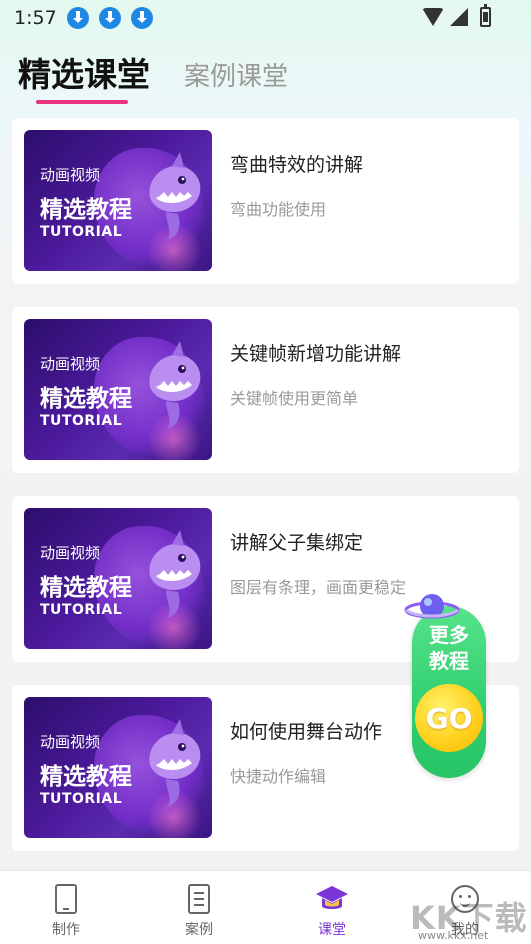  What do you see at coordinates (236, 74) in the screenshot?
I see `tab-cases: 案例课堂` at bounding box center [236, 74].